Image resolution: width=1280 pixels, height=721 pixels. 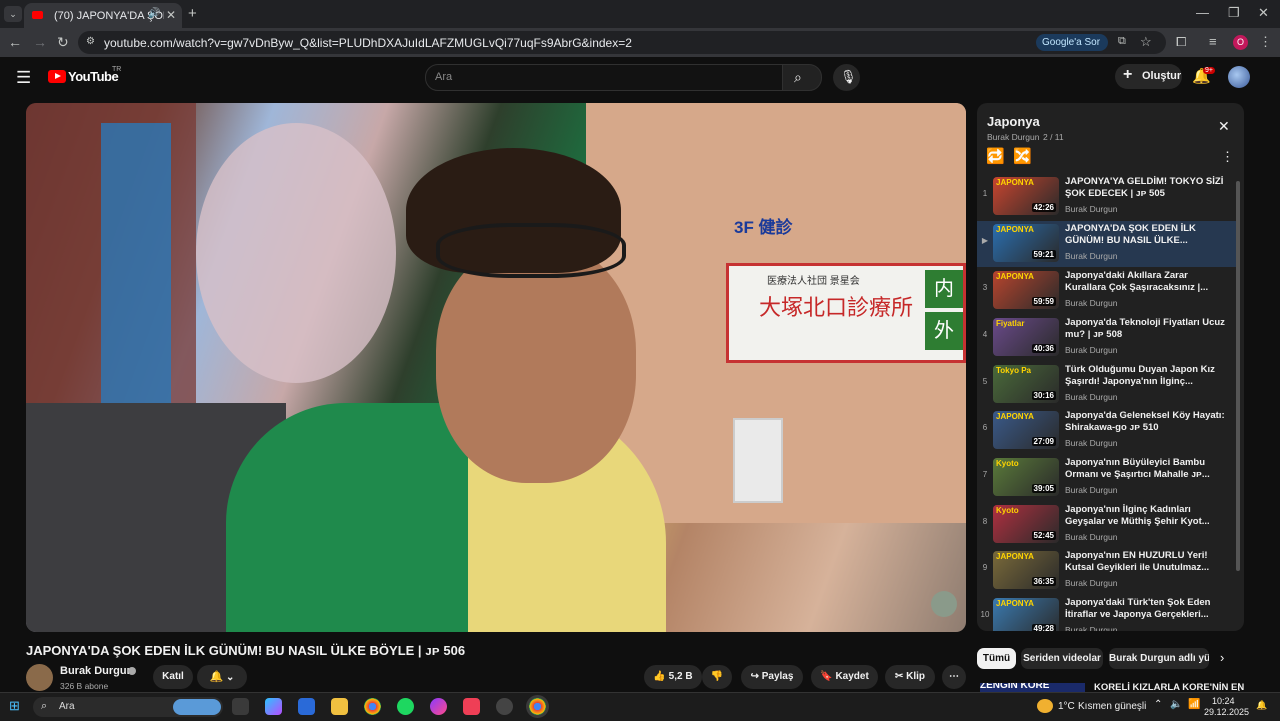 I want to click on volume-icon: 🔈, so click(x=1176, y=704).